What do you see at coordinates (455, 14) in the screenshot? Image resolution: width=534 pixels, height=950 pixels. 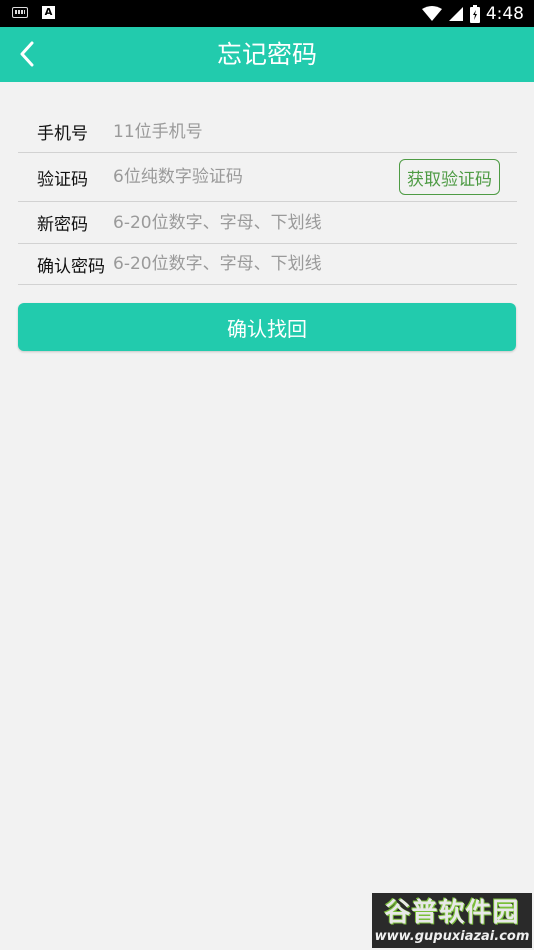 I see `signal-icon` at bounding box center [455, 14].